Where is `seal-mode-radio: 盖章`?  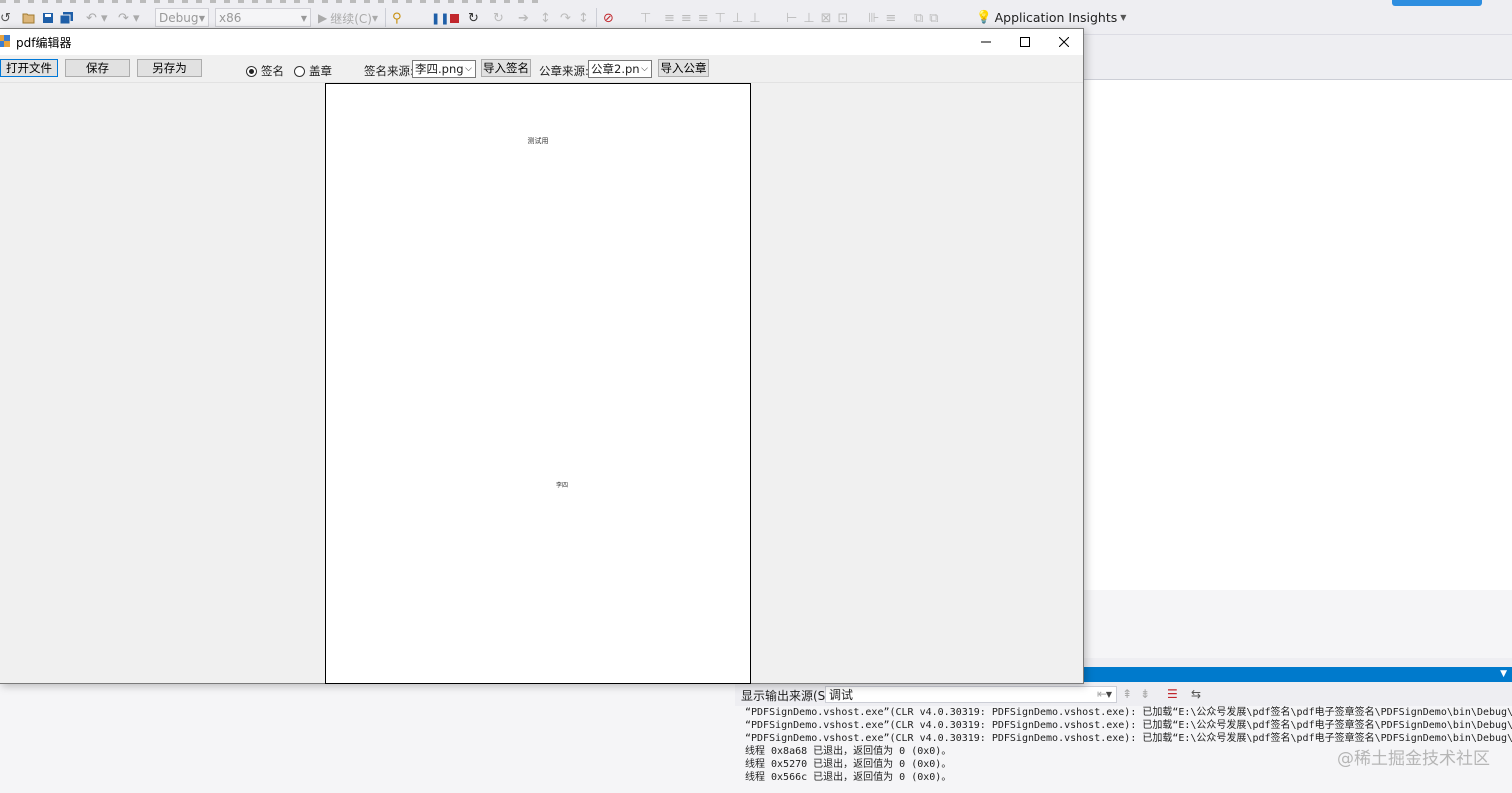 seal-mode-radio: 盖章 is located at coordinates (313, 71).